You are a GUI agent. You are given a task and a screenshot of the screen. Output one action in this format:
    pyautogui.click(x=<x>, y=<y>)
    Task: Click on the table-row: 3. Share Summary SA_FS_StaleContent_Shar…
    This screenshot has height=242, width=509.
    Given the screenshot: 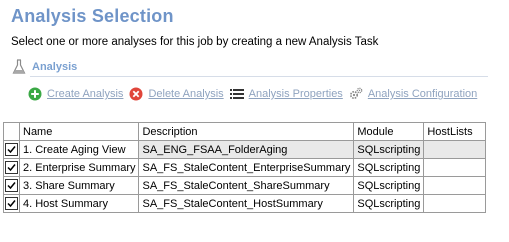 What is the action you would take?
    pyautogui.click(x=245, y=185)
    